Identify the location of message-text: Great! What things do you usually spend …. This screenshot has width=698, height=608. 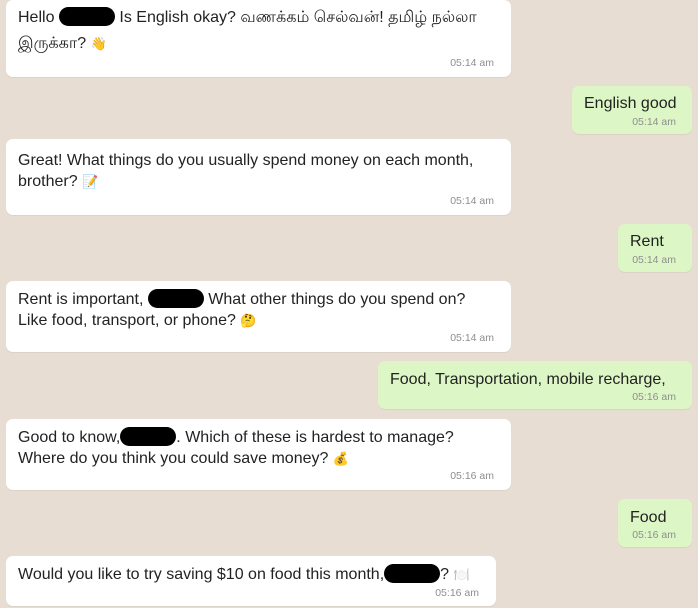
(246, 160).